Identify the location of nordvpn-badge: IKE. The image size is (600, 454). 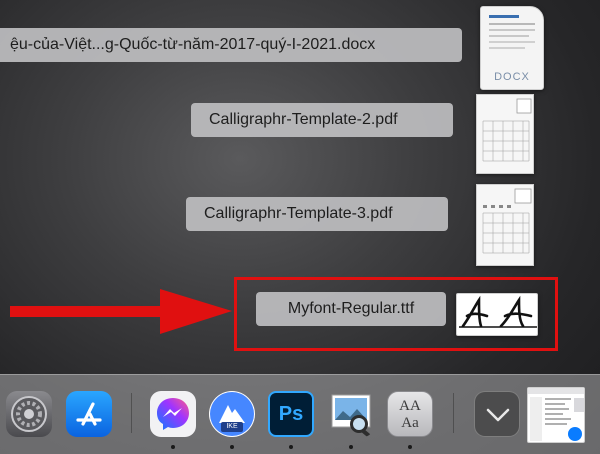
(232, 427).